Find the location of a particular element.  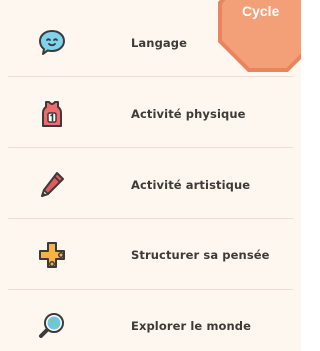

menu-item-label: Activité artistique is located at coordinates (191, 185).